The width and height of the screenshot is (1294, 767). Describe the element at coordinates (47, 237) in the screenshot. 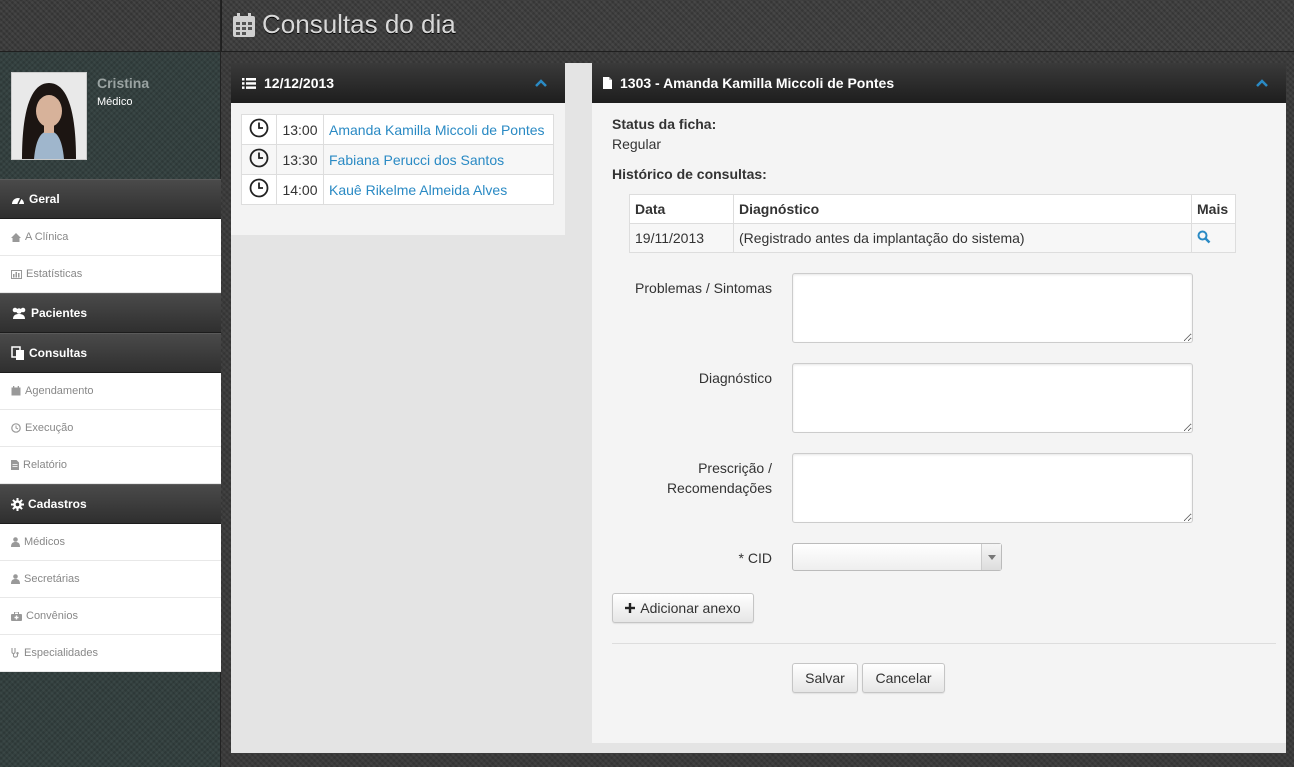

I see `sidebar-item-label: A Clínica` at that location.